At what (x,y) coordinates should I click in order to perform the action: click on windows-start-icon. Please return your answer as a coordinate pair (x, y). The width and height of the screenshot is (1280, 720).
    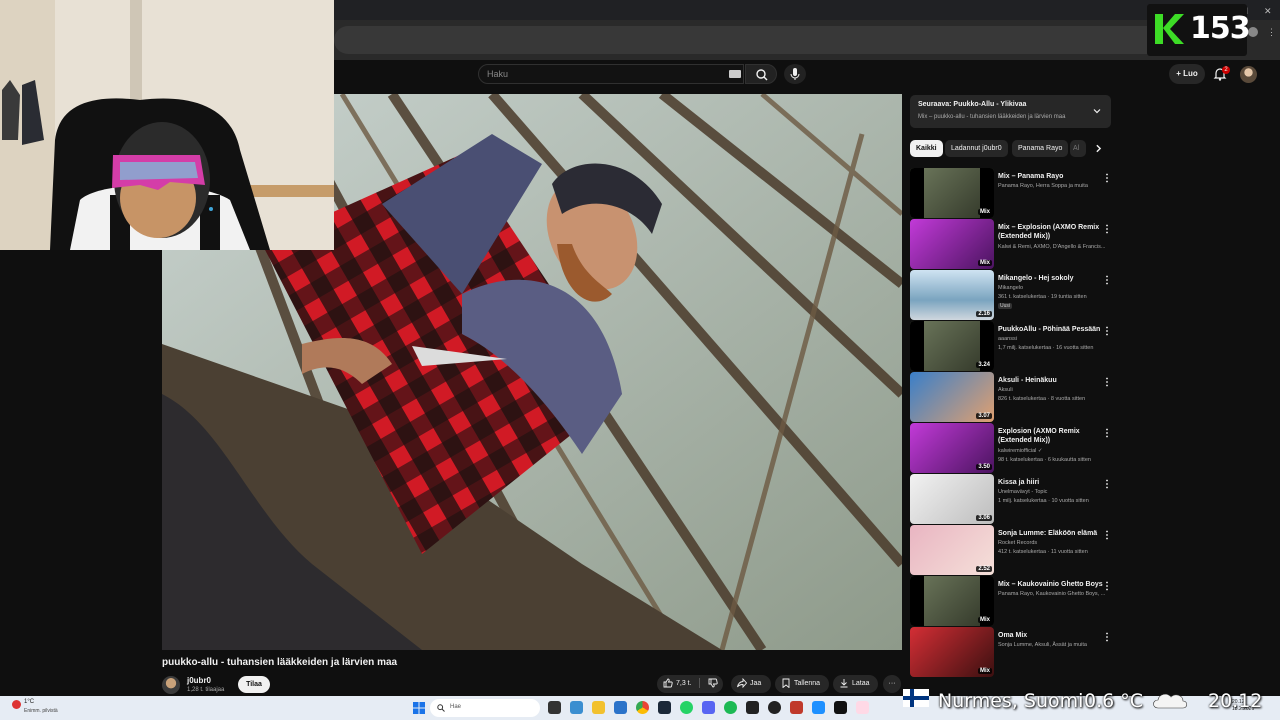
    Looking at the image, I should click on (419, 708).